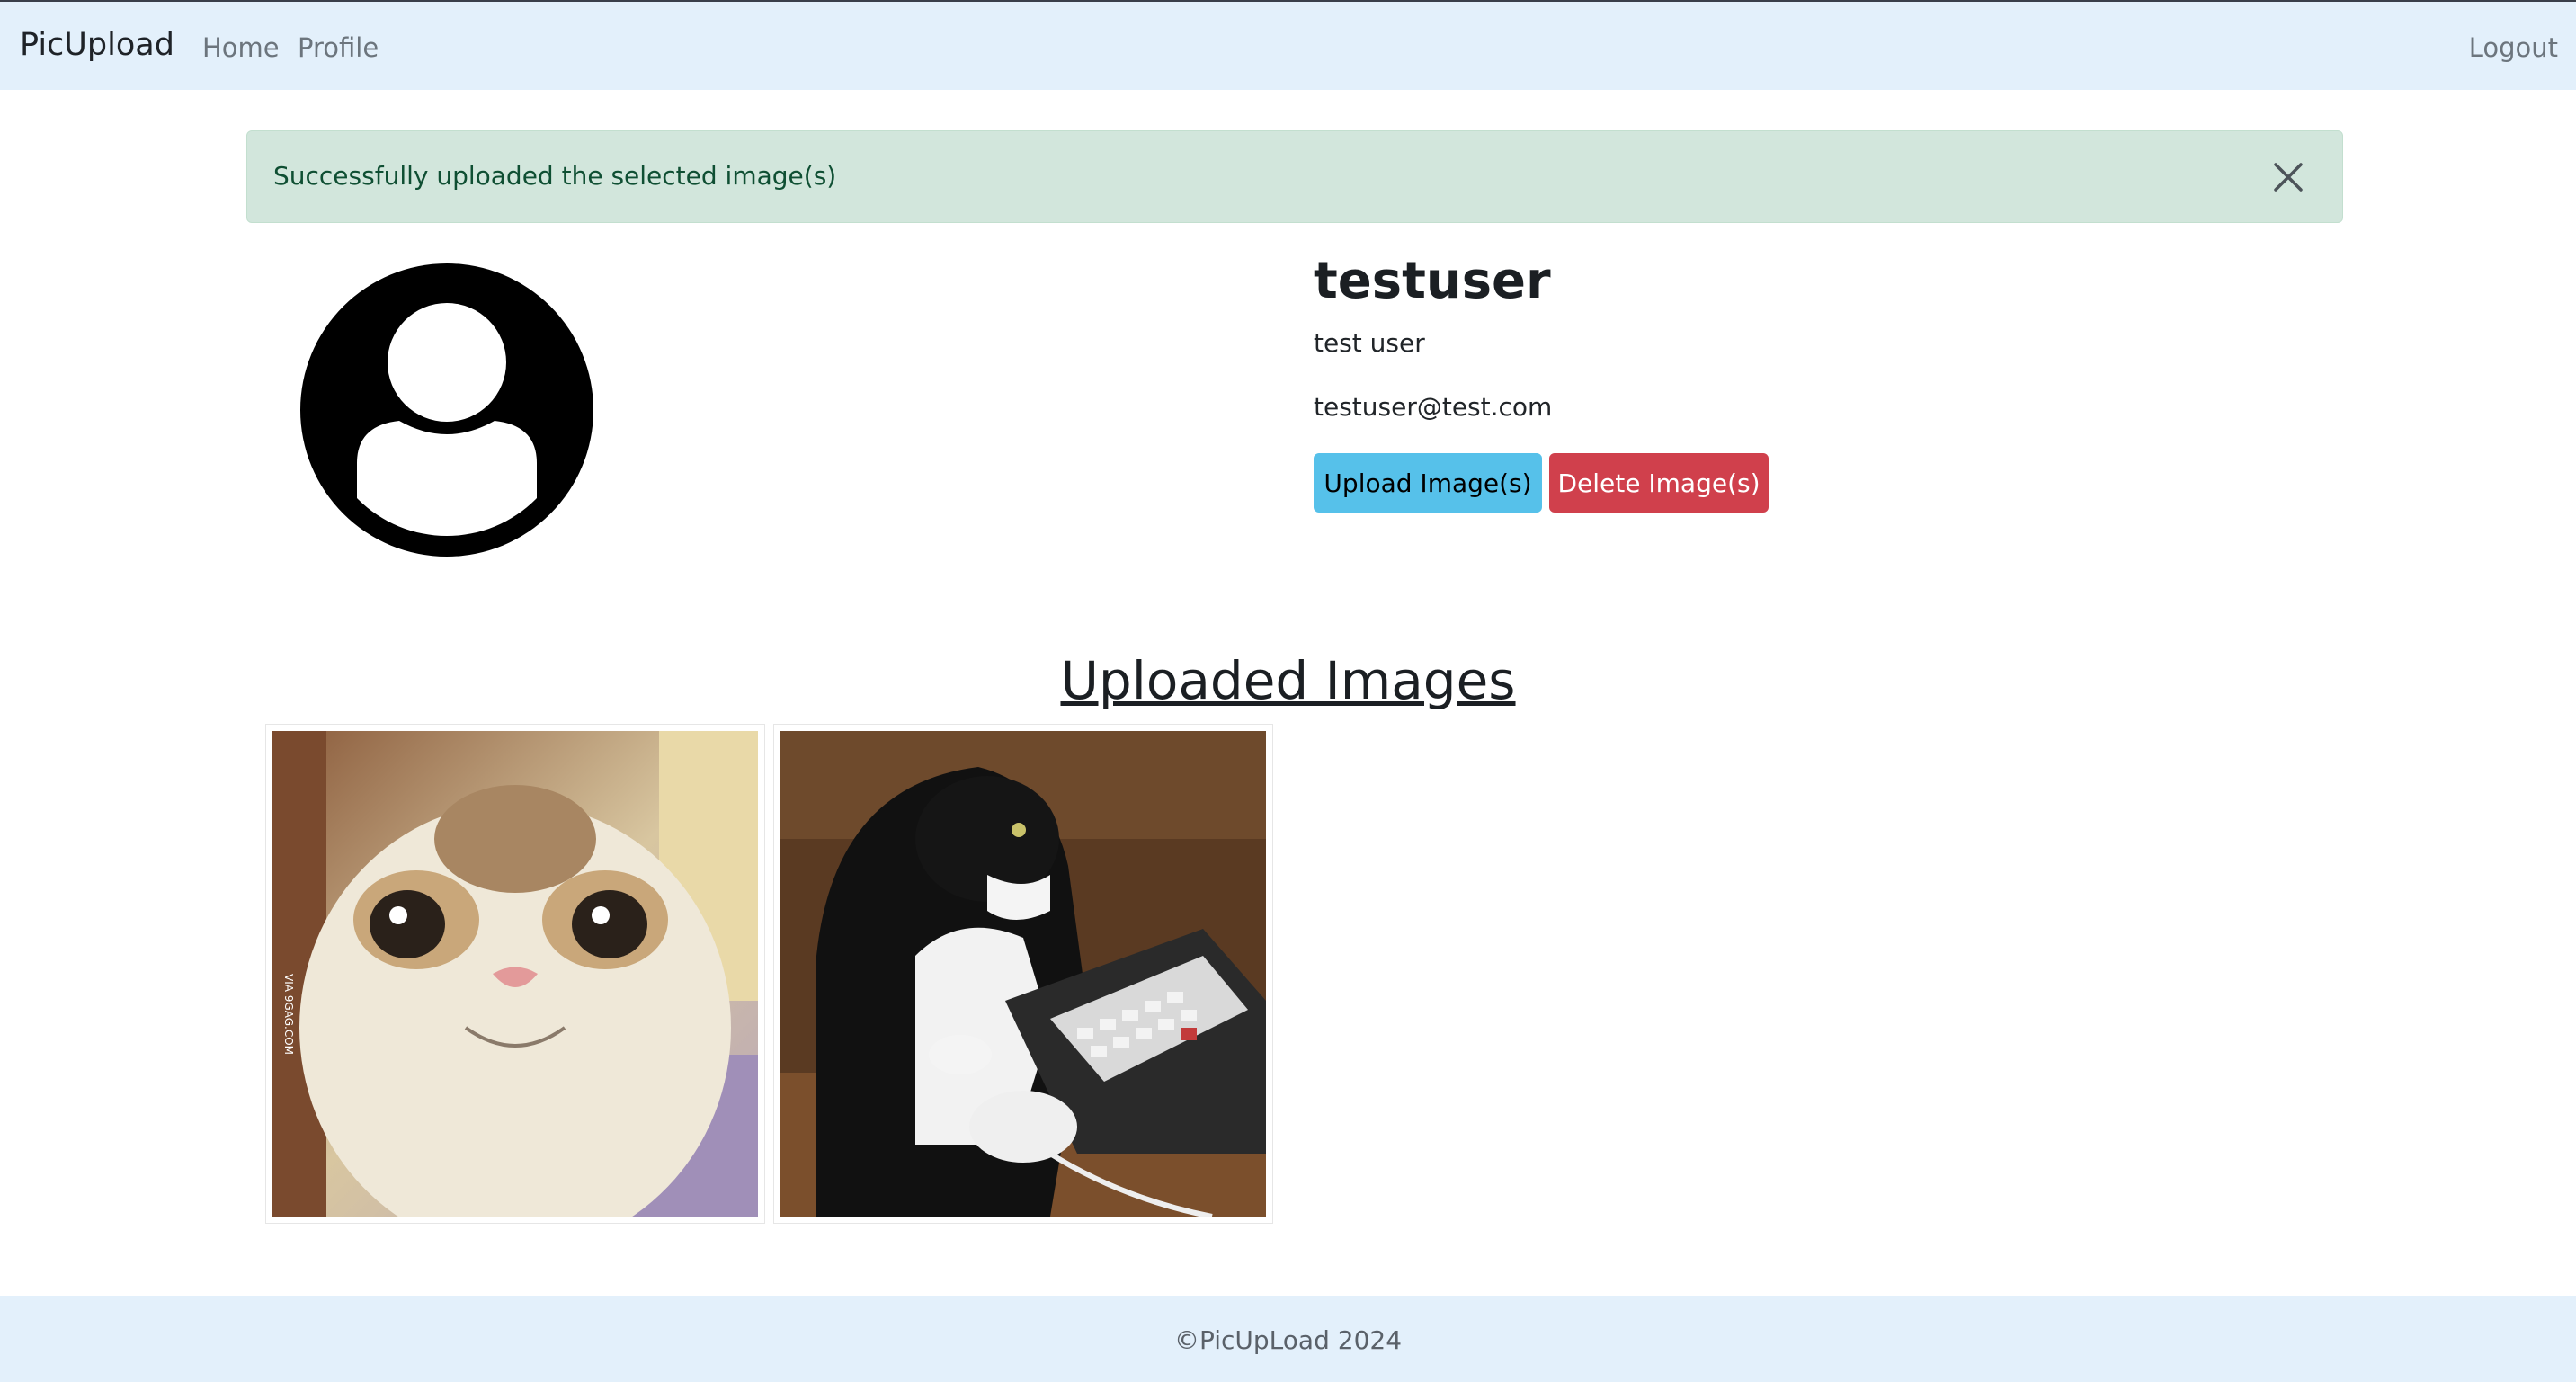 The image size is (2576, 1382). What do you see at coordinates (1433, 281) in the screenshot?
I see `profile-username: testuser` at bounding box center [1433, 281].